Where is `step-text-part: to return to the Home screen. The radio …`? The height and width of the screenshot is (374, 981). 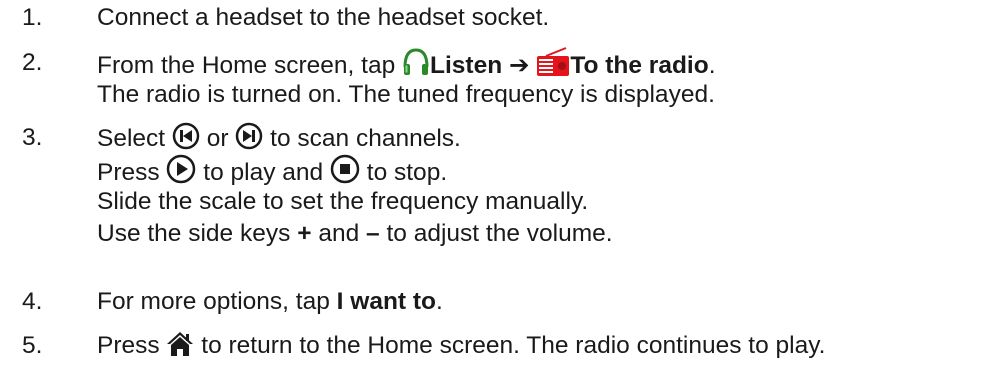
step-text-part: to return to the Home screen. The radio … is located at coordinates (513, 345).